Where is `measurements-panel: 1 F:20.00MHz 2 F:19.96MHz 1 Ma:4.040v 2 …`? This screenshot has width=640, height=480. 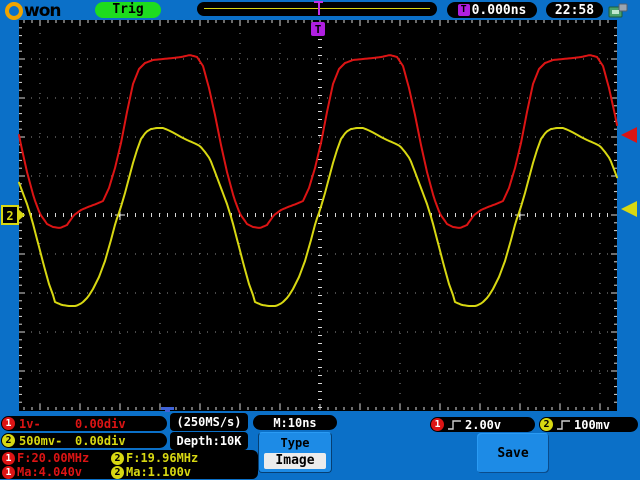
measurements-panel: 1 F:20.00MHz 2 F:19.96MHz 1 Ma:4.040v 2 … is located at coordinates (129, 464).